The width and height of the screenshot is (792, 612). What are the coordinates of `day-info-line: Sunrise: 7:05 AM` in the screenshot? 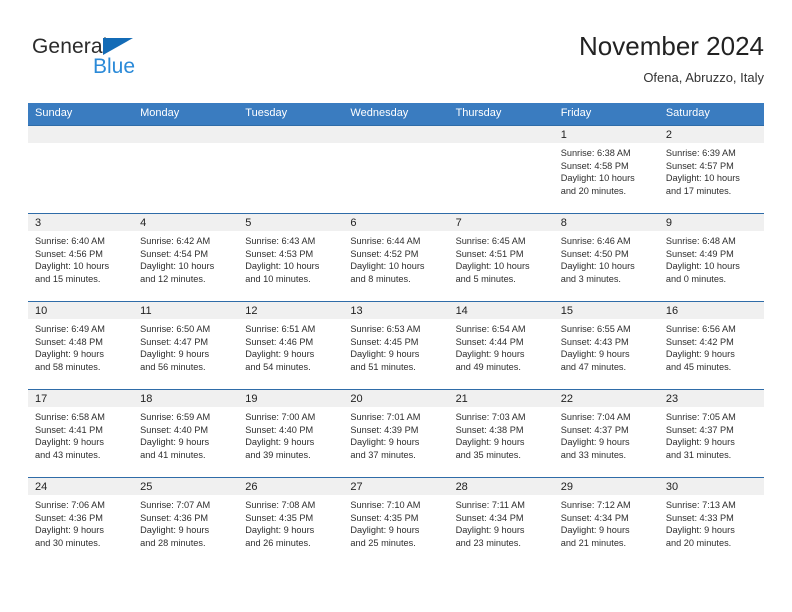 It's located at (700, 417).